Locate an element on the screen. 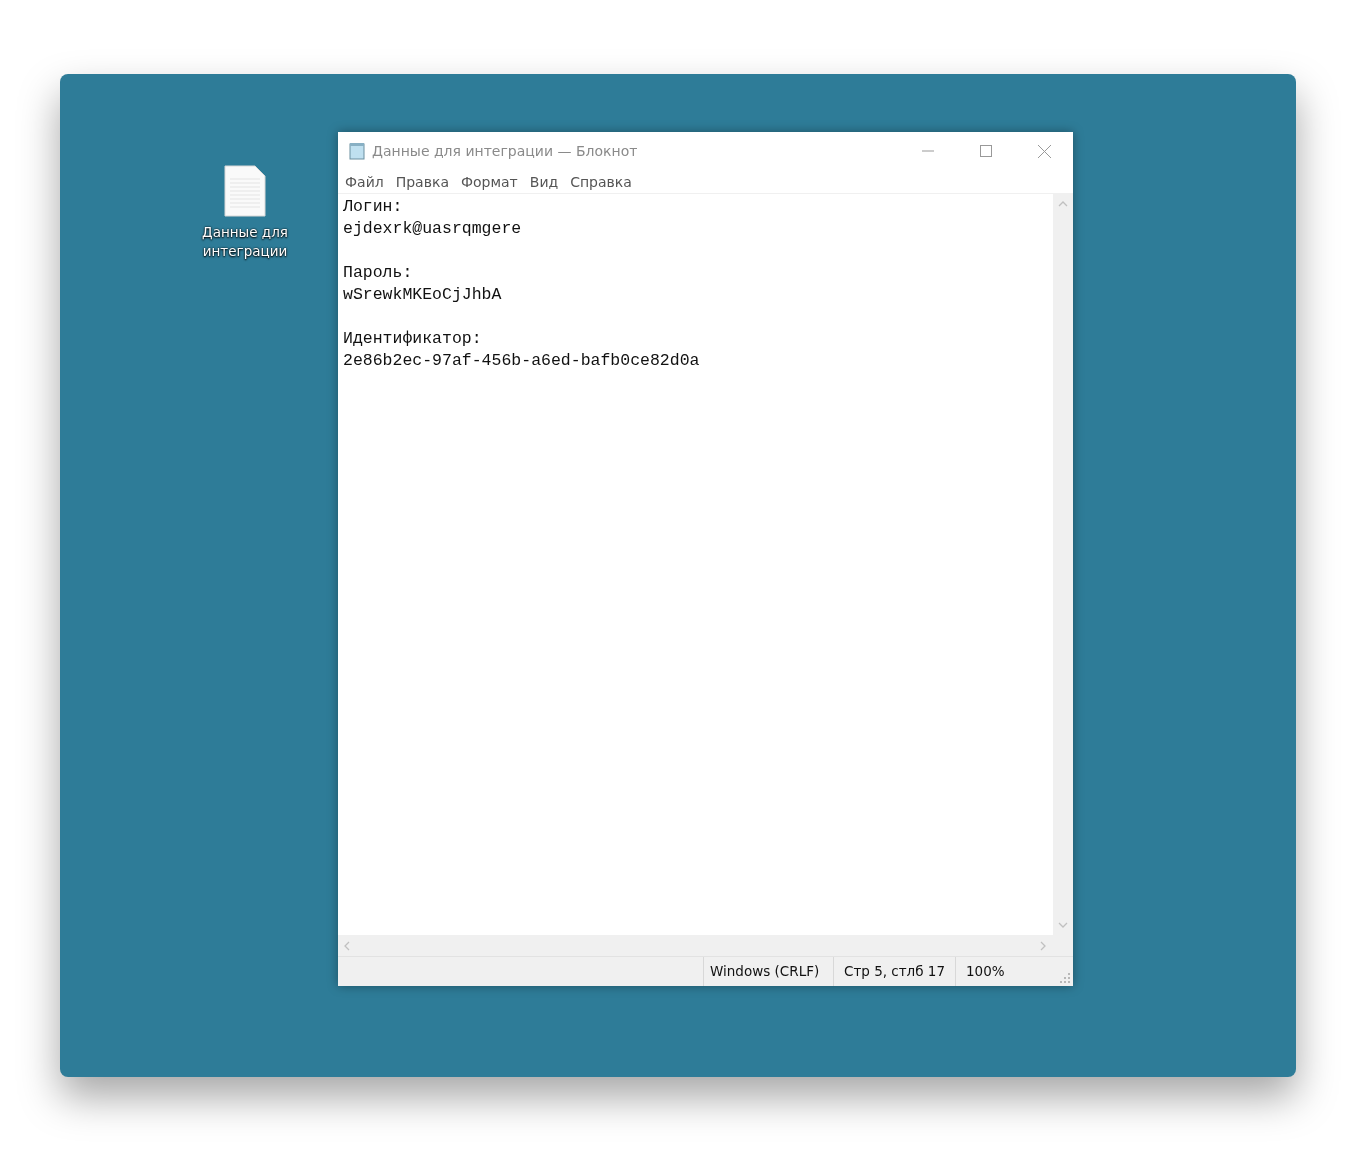  menu-item: Правка is located at coordinates (423, 181).